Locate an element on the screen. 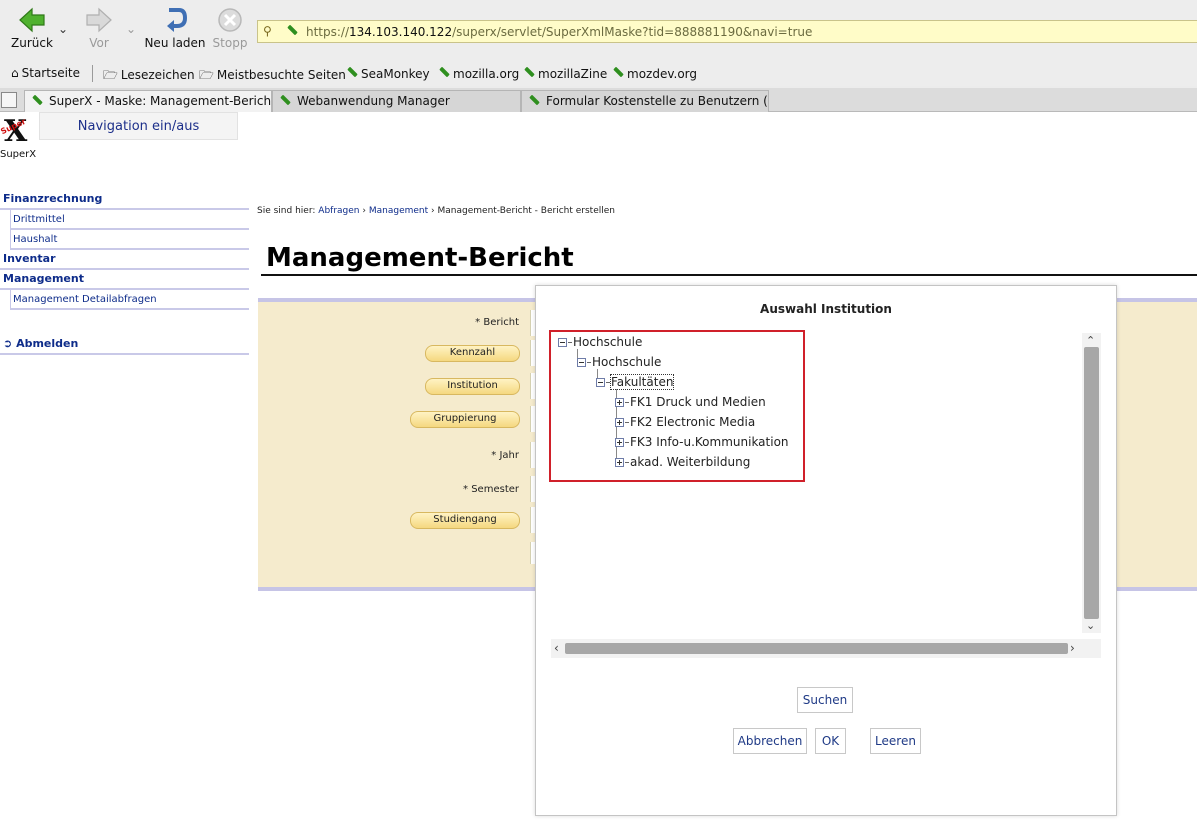 This screenshot has width=1197, height=833. tree-node-fakultaeten: Fakultäten is located at coordinates (635, 382).